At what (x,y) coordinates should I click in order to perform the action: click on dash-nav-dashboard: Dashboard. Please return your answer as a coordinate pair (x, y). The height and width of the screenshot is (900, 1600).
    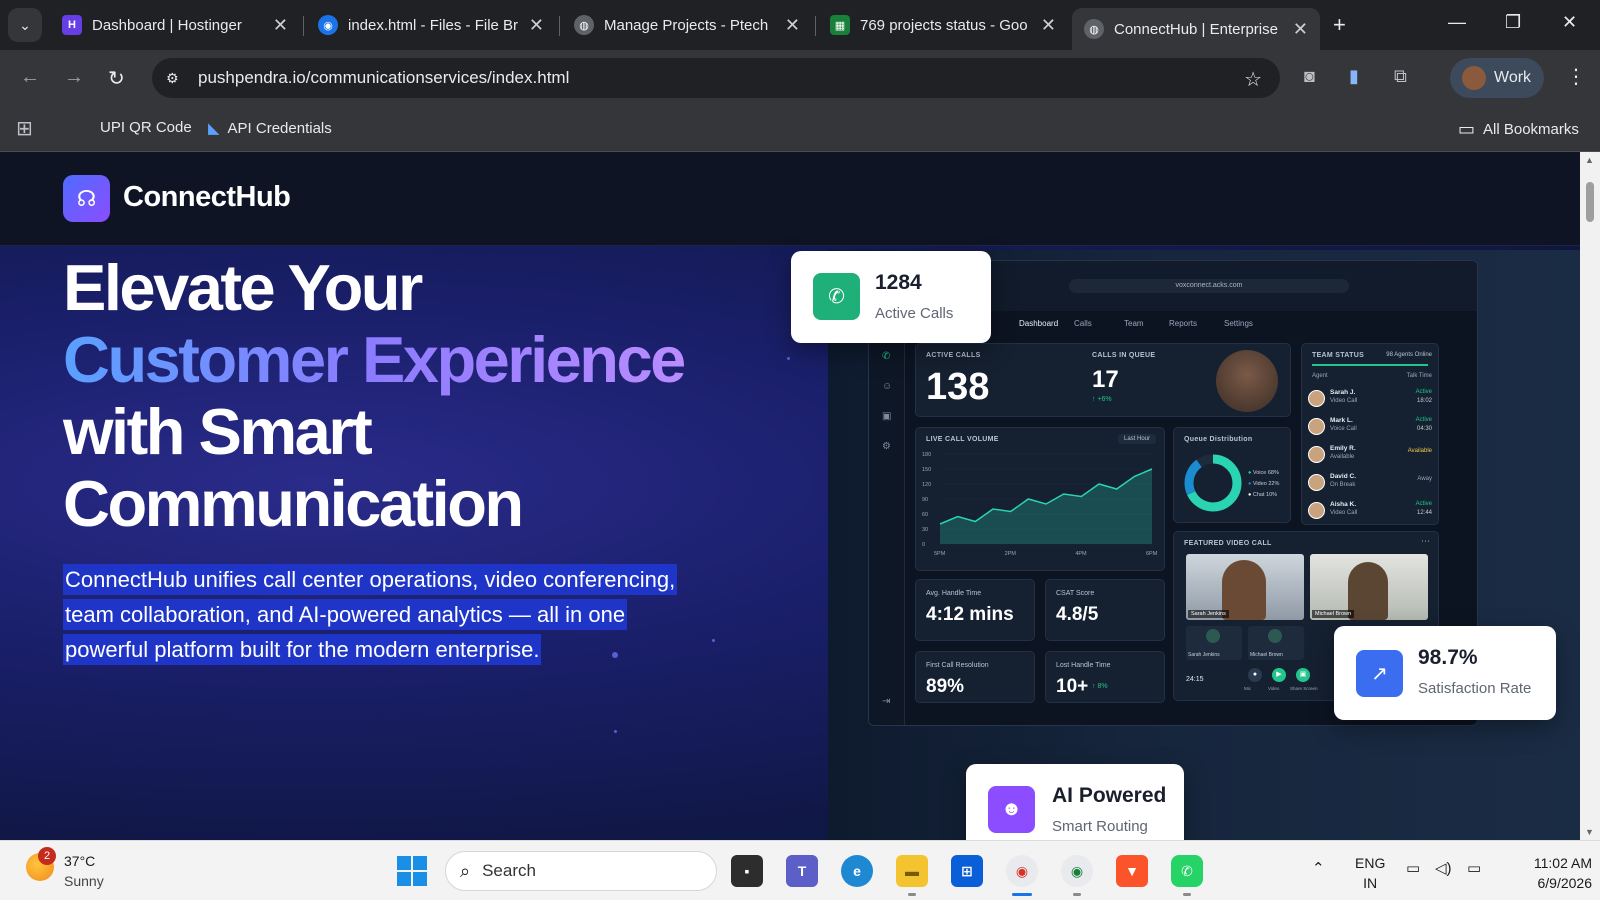
    Looking at the image, I should click on (1039, 323).